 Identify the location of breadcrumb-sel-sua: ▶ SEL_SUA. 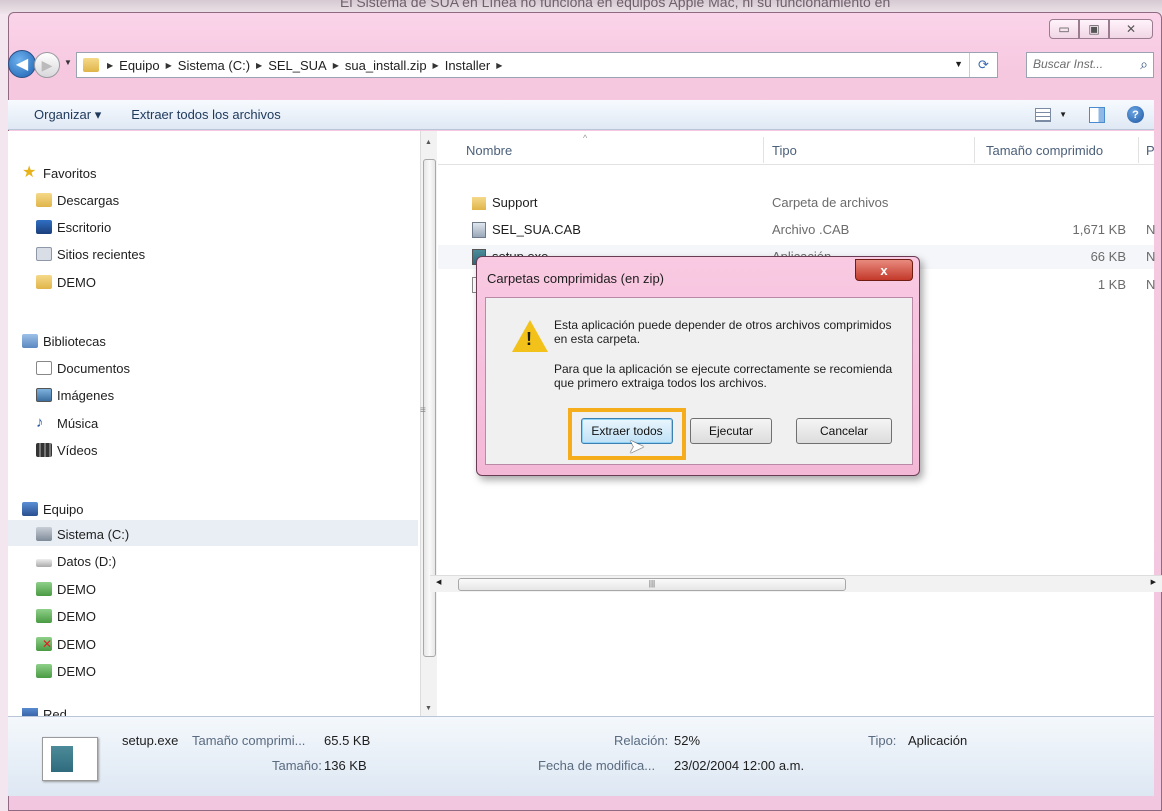
(291, 65).